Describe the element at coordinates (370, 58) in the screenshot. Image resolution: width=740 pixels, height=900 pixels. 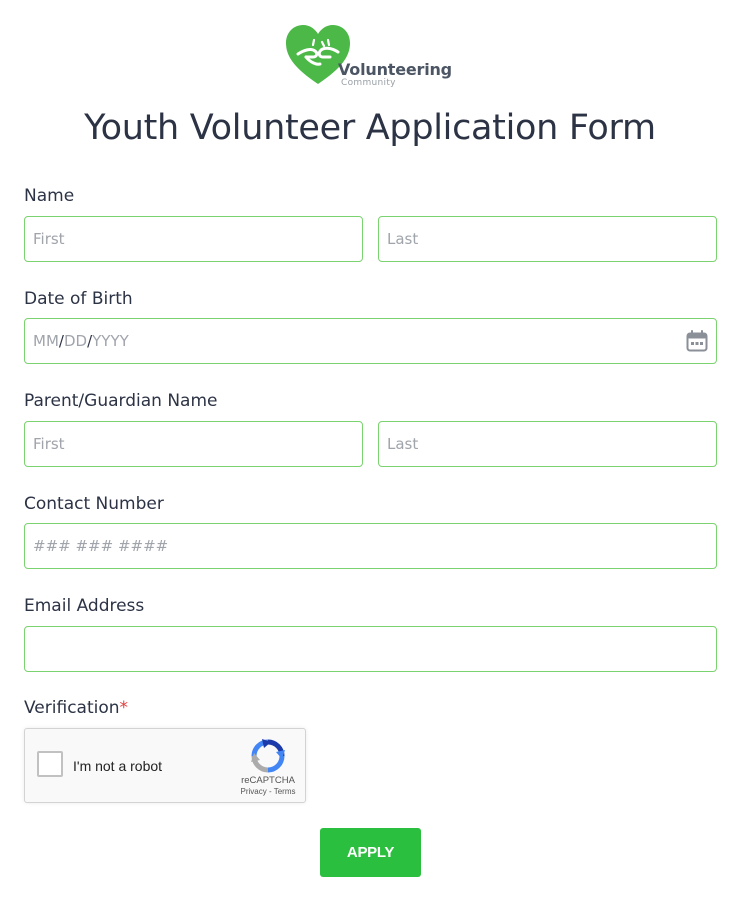
I see `organization-logo: Volunteering Community` at that location.